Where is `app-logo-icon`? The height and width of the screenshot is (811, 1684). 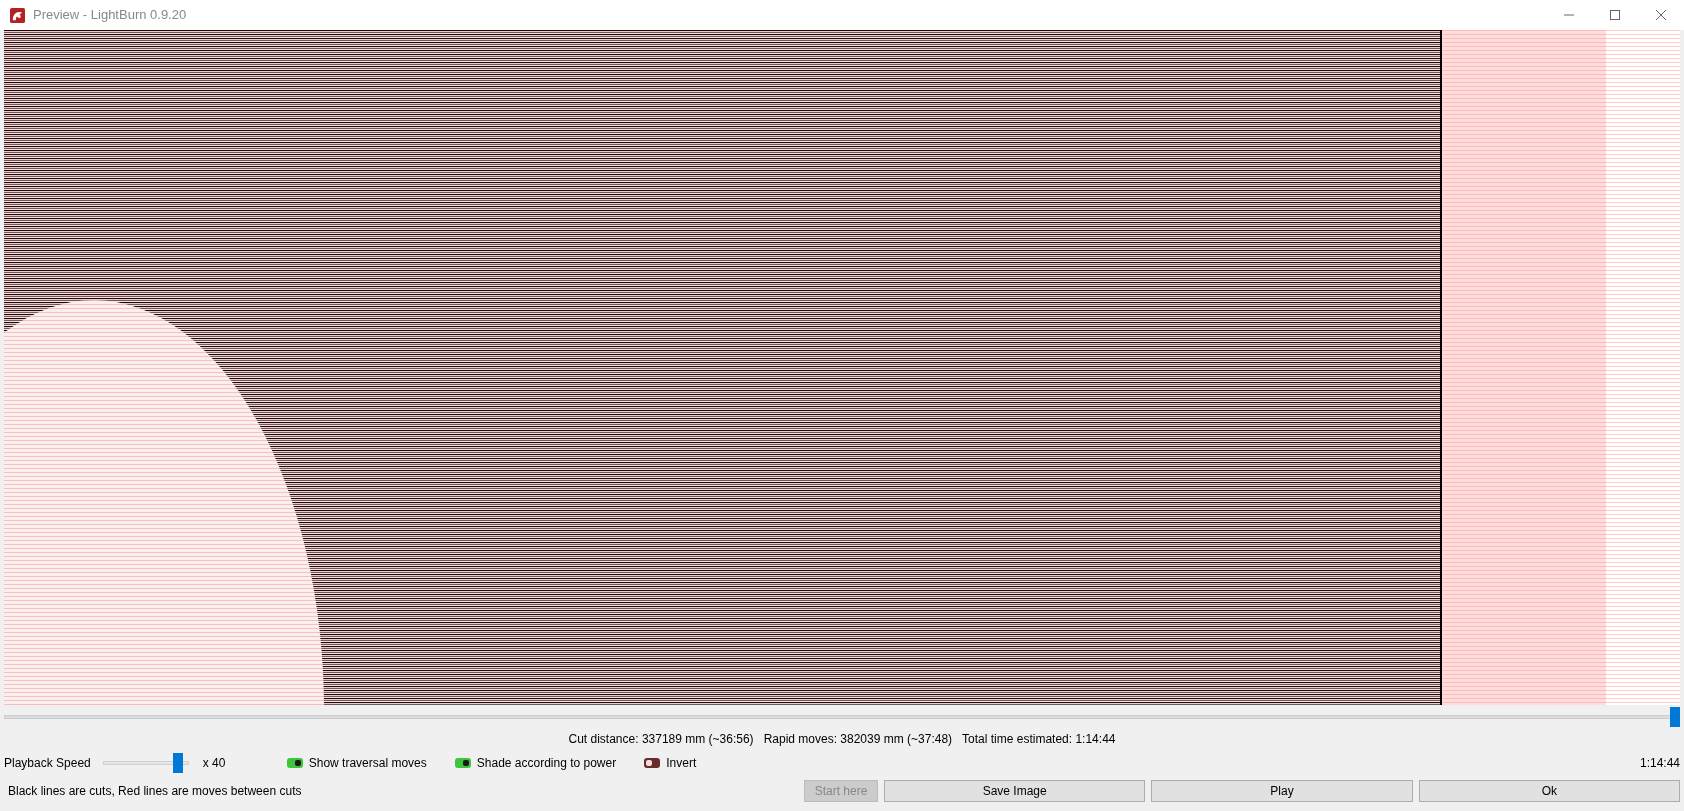 app-logo-icon is located at coordinates (17, 15).